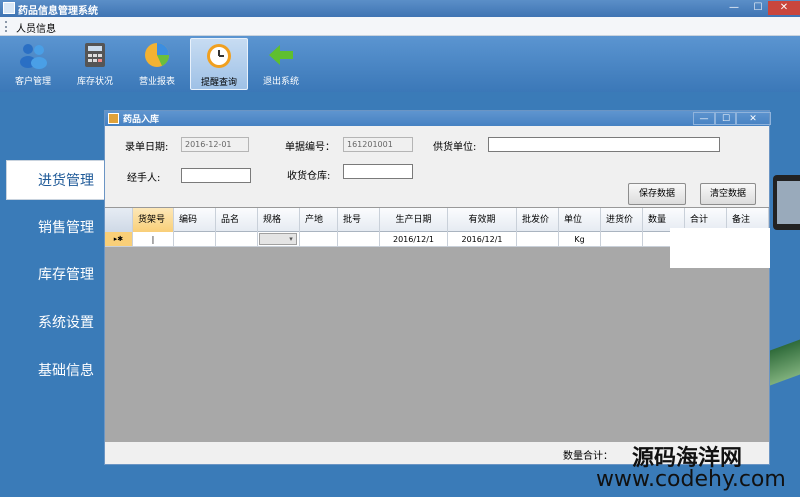 This screenshot has height=497, width=800. I want to click on app-icon, so click(9, 8).